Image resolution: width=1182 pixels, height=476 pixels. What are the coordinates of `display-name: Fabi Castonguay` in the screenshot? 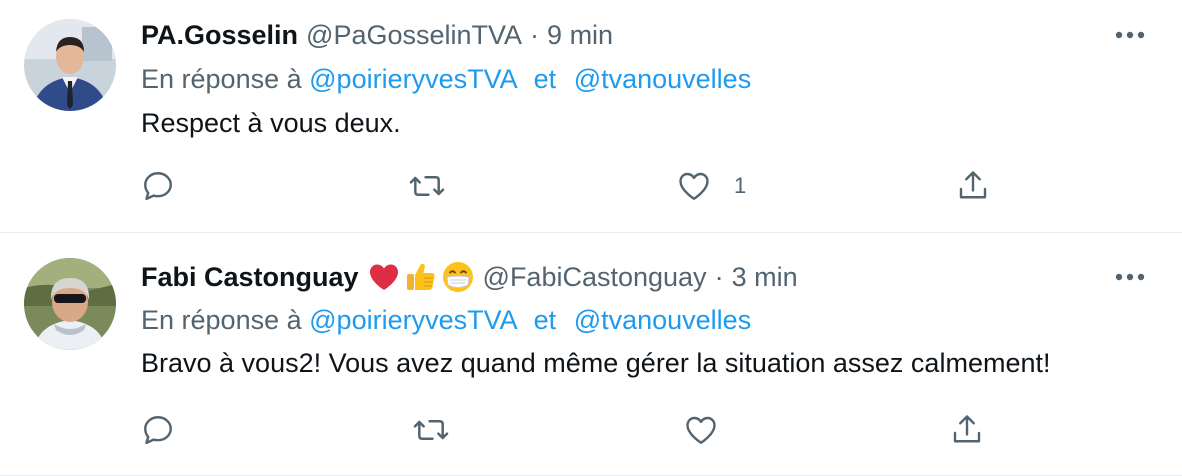 It's located at (250, 277).